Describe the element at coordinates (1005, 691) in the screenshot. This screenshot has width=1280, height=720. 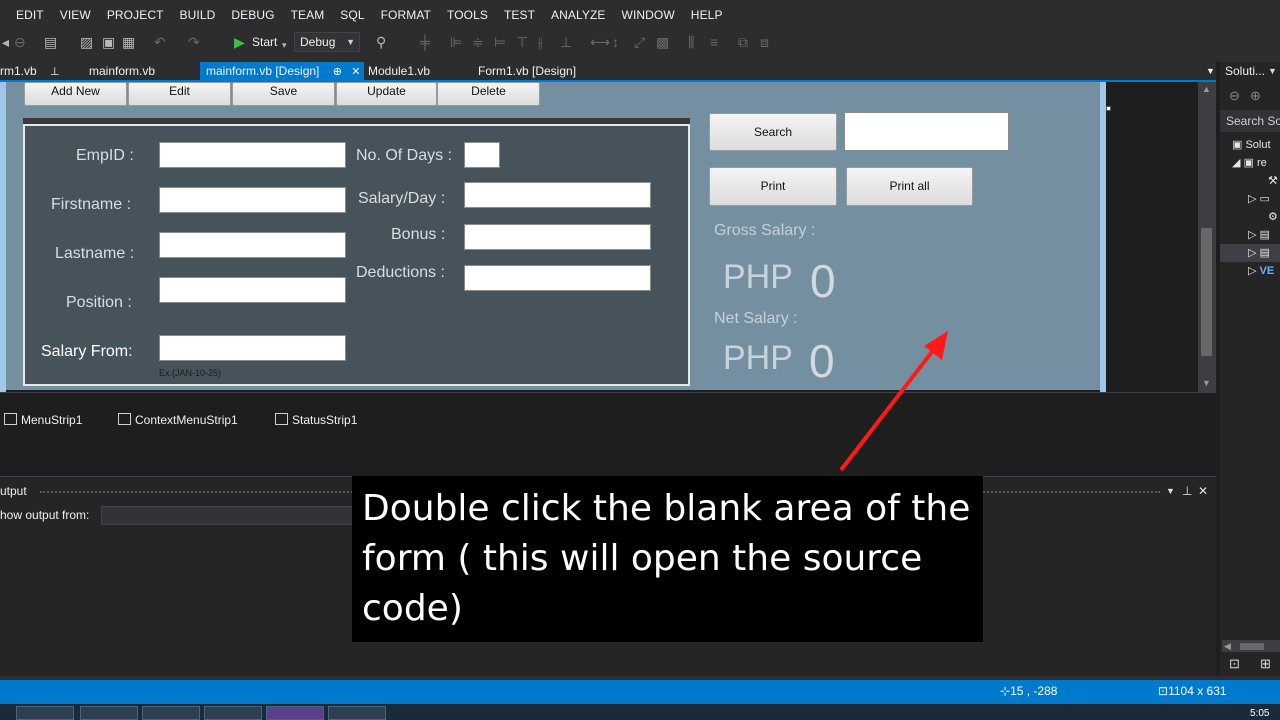
I see `position-icon: ⊹` at that location.